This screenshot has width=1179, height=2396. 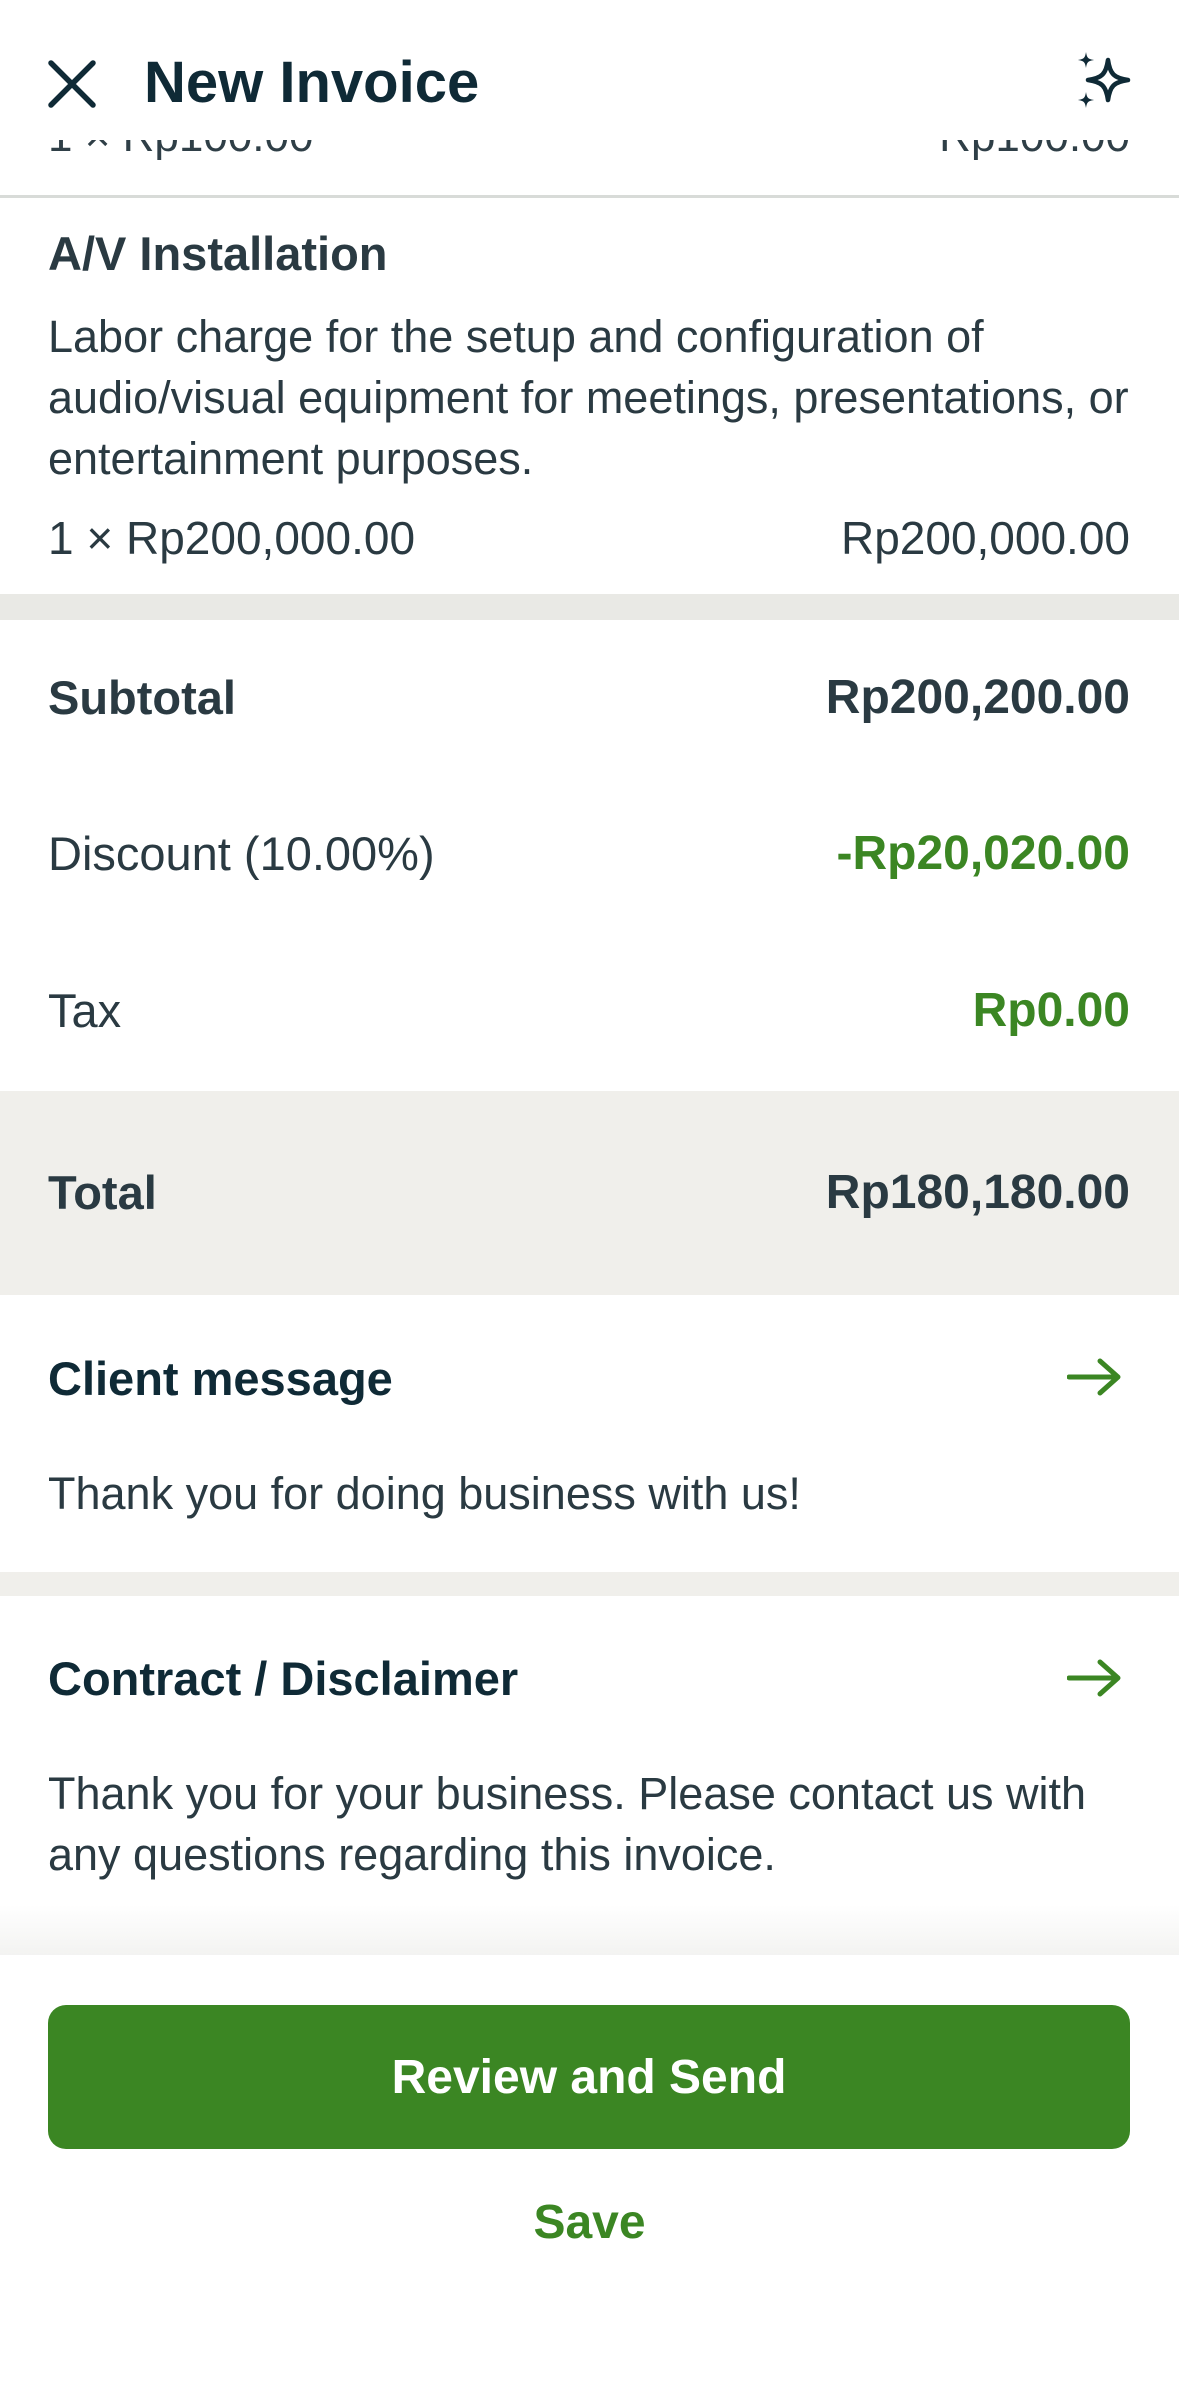 What do you see at coordinates (72, 84) in the screenshot?
I see `close-icon` at bounding box center [72, 84].